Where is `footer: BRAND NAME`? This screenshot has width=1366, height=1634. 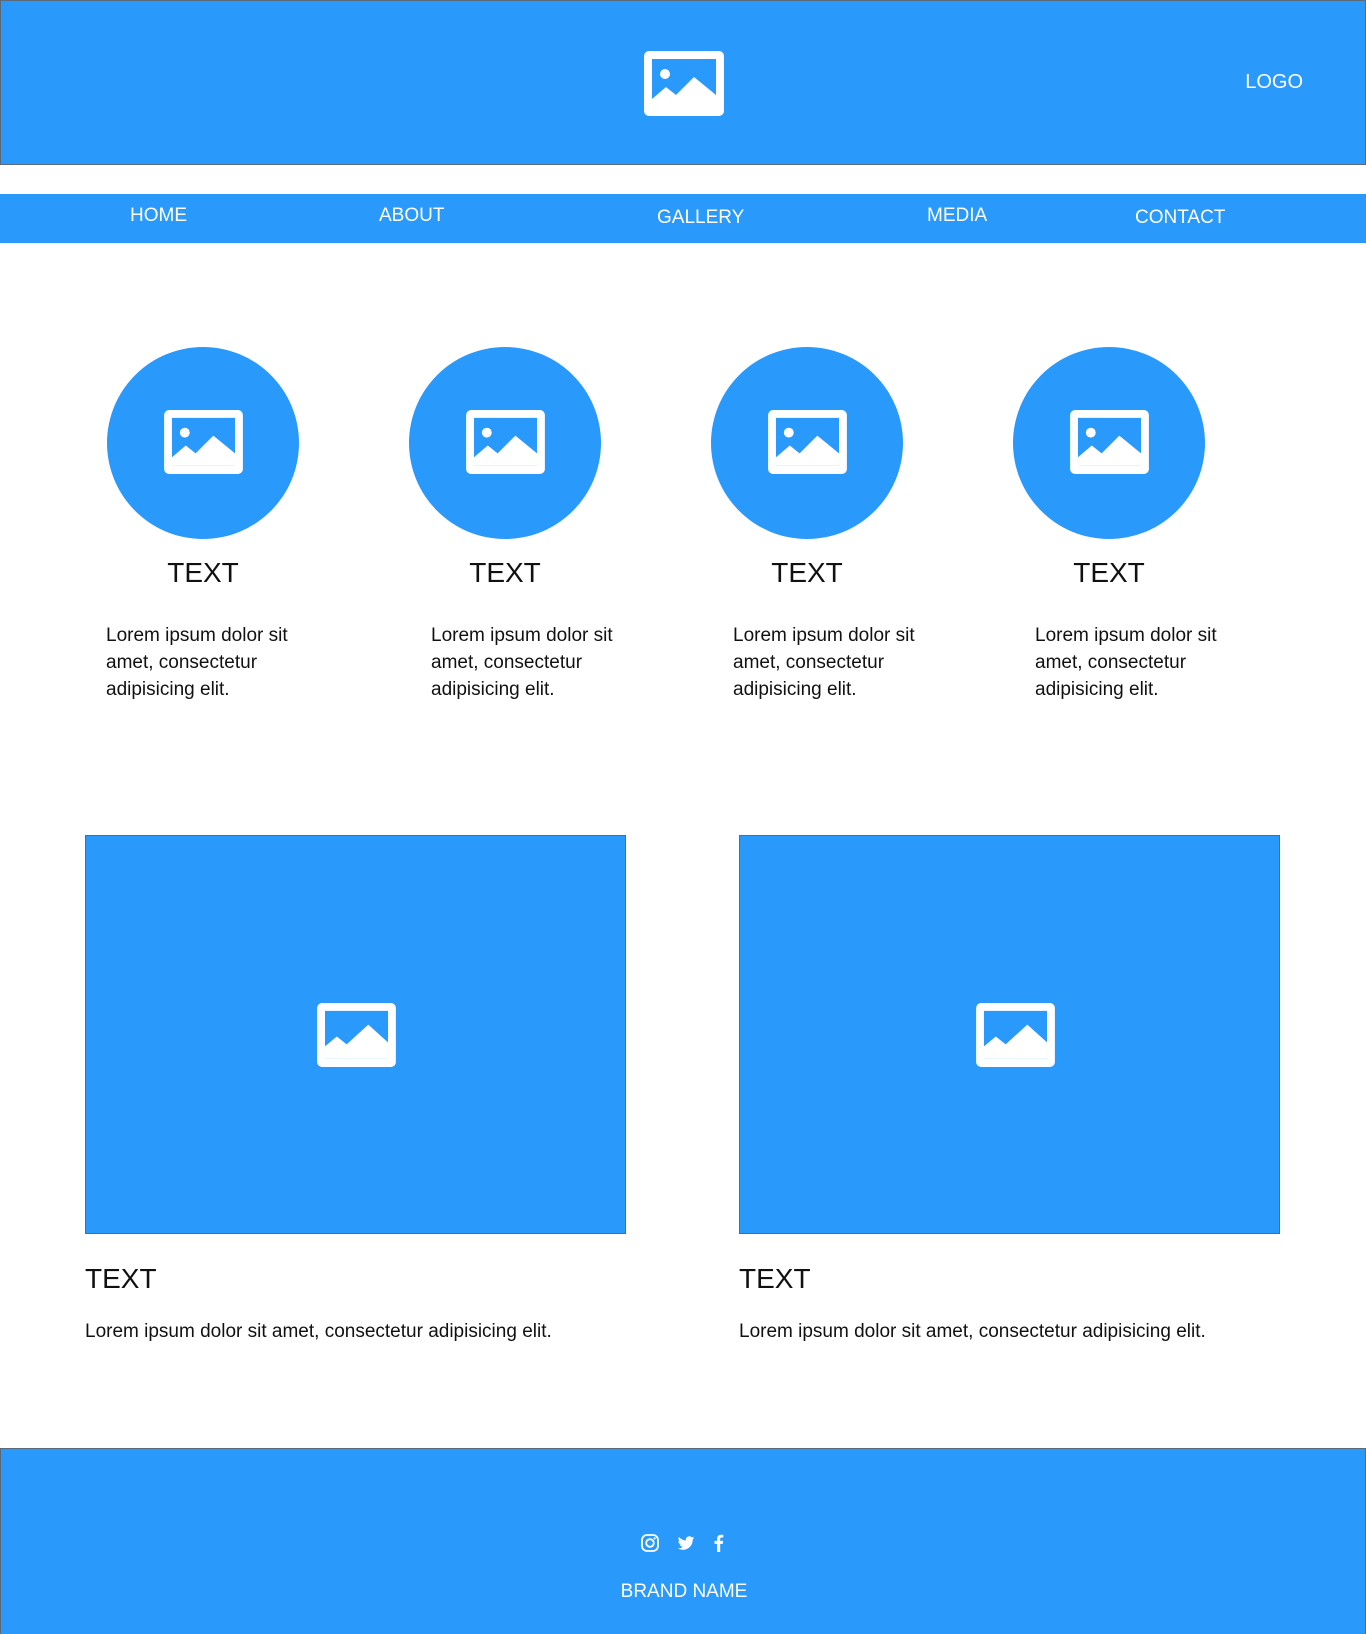
footer: BRAND NAME is located at coordinates (683, 1541).